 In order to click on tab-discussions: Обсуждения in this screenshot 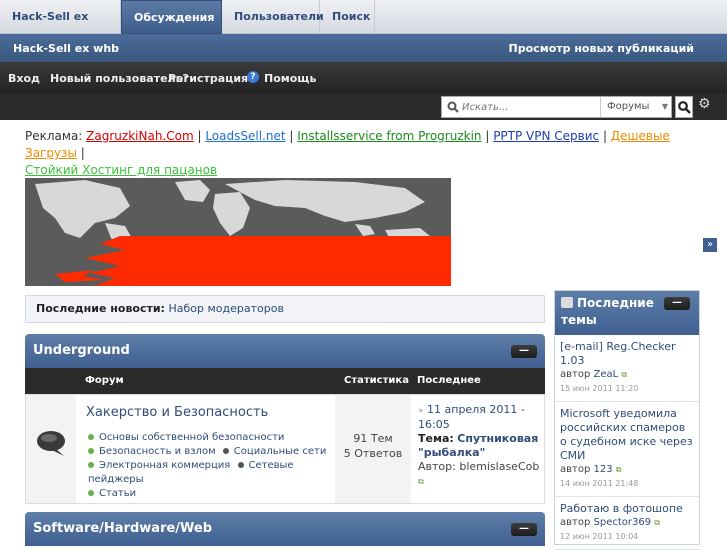, I will do `click(171, 17)`.